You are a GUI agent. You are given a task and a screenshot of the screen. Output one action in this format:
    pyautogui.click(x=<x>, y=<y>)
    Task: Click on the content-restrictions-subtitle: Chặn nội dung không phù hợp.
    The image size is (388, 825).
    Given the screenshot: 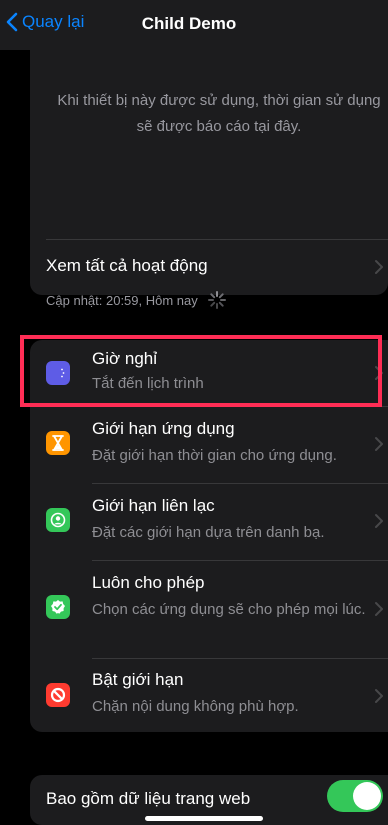 What is the action you would take?
    pyautogui.click(x=195, y=706)
    